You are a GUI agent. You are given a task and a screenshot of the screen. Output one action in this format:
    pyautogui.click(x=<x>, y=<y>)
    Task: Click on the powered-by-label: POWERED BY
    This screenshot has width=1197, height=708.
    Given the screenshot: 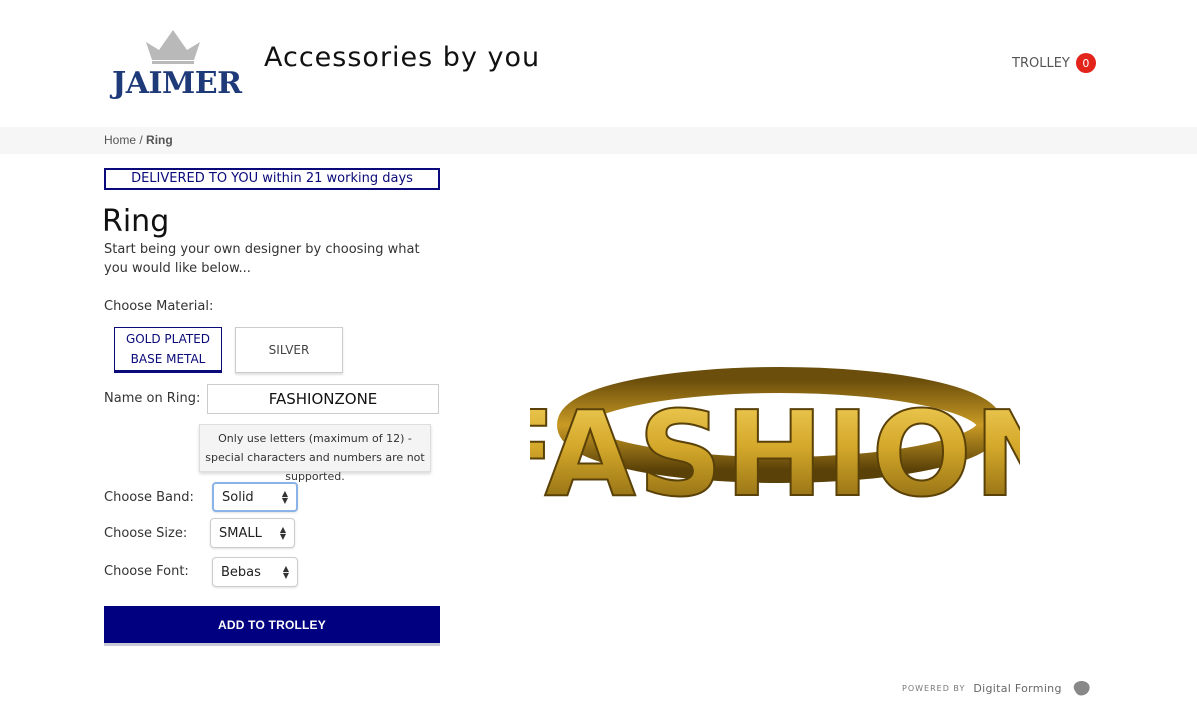 What is the action you would take?
    pyautogui.click(x=934, y=688)
    